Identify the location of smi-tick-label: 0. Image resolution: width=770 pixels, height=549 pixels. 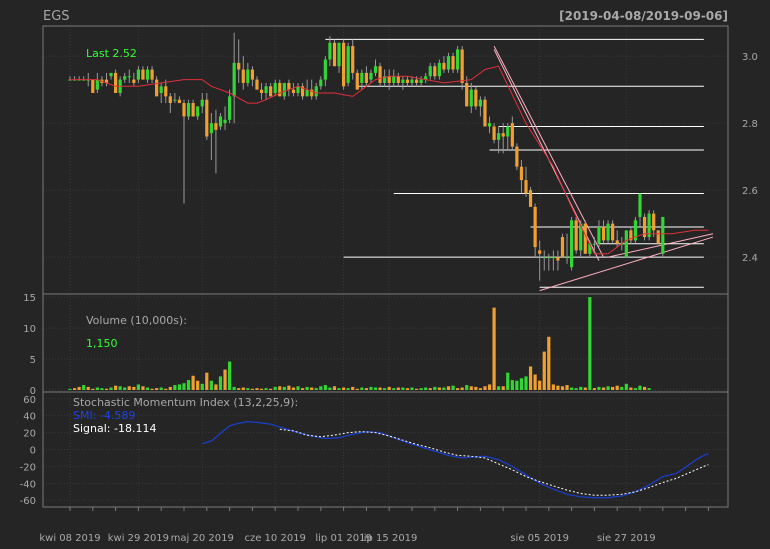
(33, 451).